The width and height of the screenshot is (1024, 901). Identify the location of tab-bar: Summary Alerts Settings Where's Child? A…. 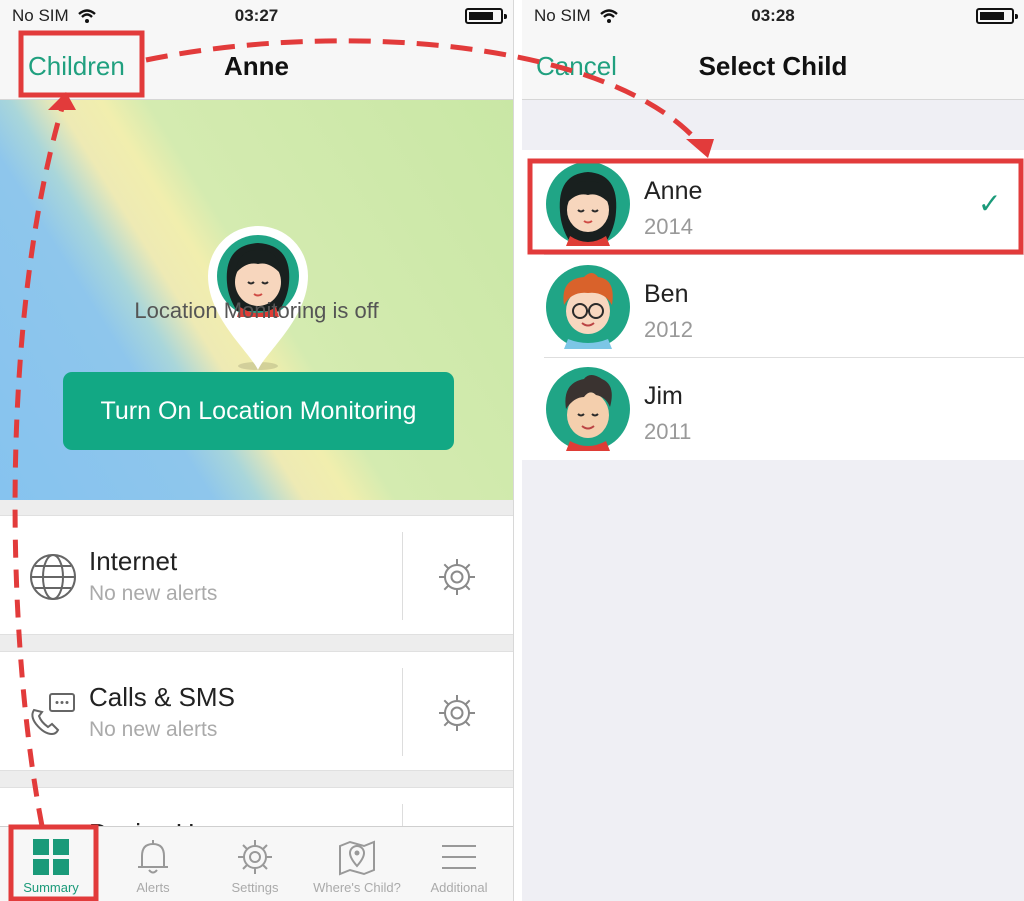
(256, 863).